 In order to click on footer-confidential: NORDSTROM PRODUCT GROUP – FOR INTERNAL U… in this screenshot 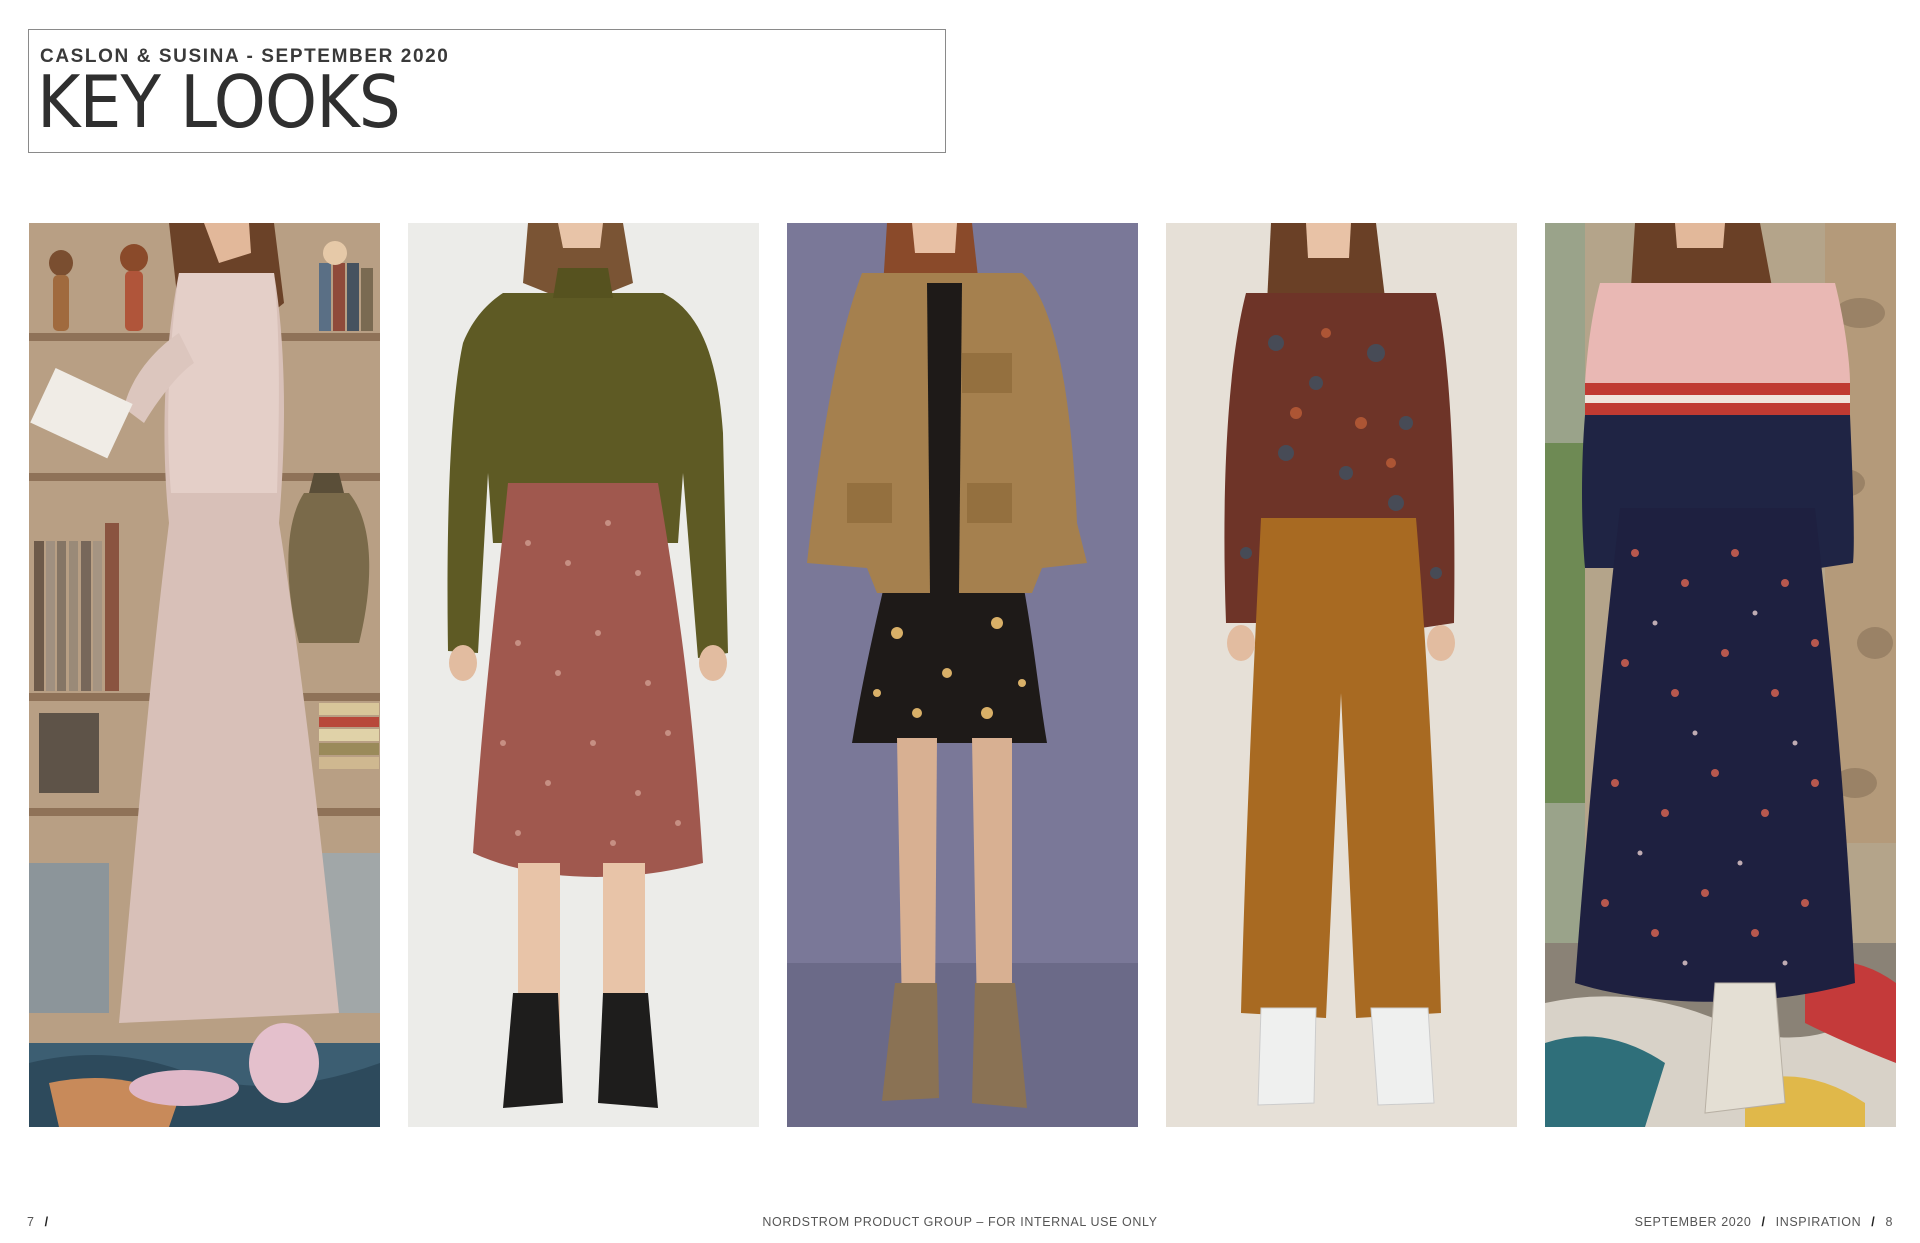, I will do `click(960, 1222)`.